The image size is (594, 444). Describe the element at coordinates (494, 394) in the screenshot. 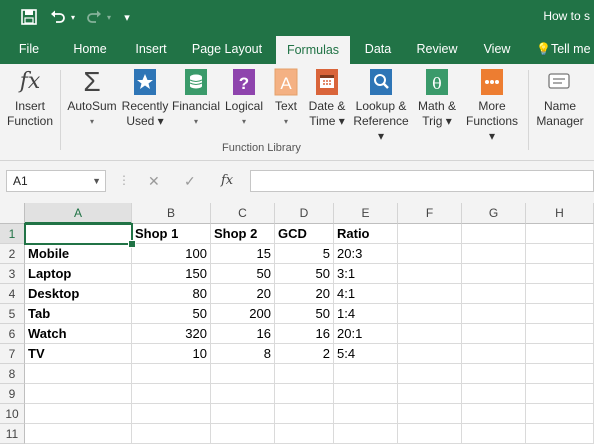

I see `cell-g9` at that location.